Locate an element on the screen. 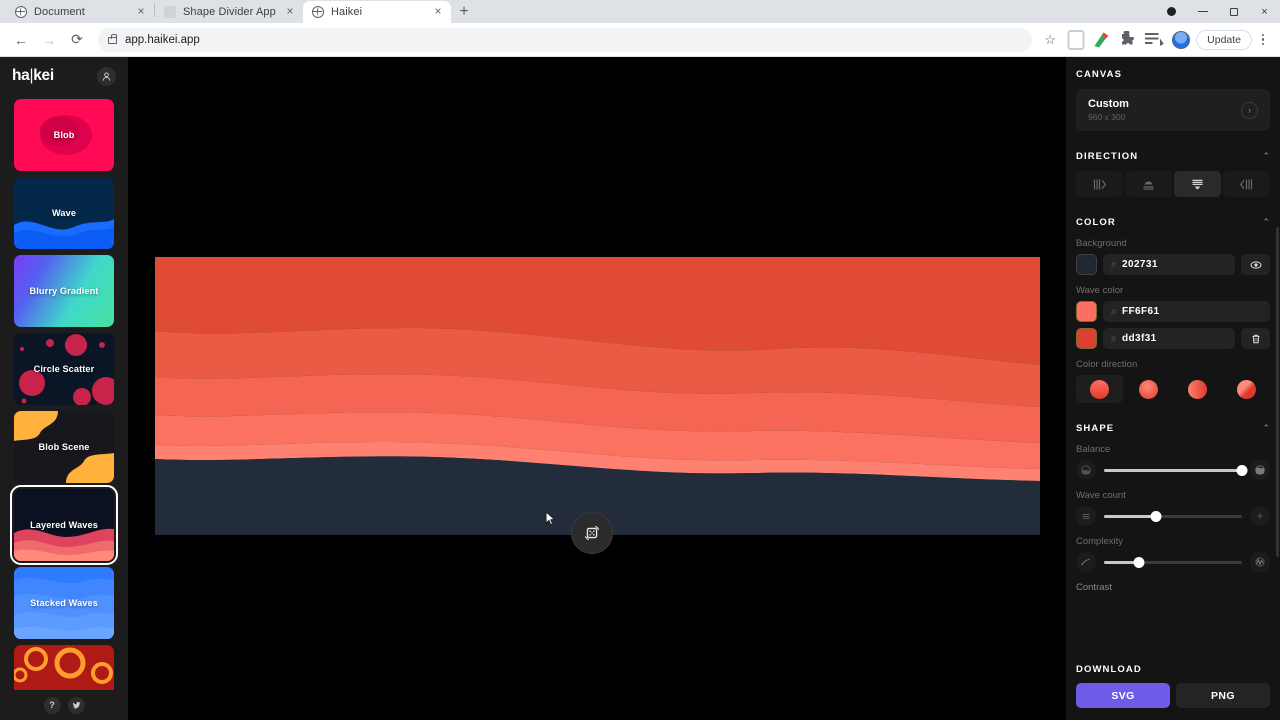 Image resolution: width=1280 pixels, height=720 pixels. download-svg-button: SVG is located at coordinates (1123, 695).